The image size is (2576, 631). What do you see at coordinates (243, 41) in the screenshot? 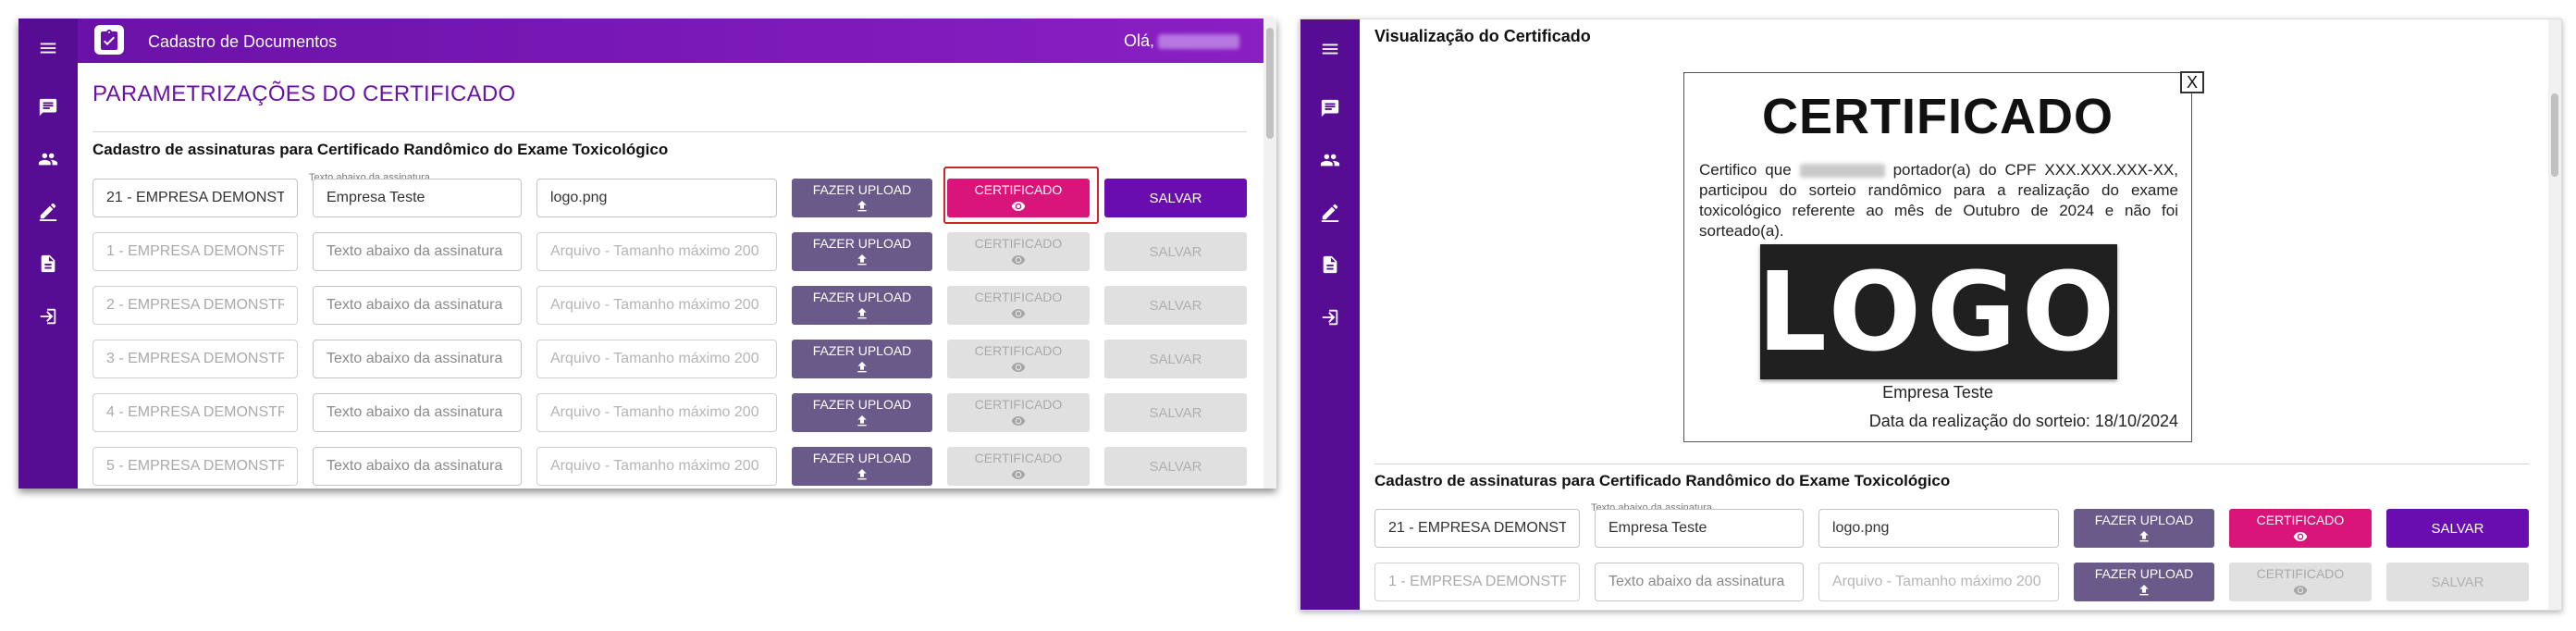
I see `app-title: Cadastro de Documentos` at bounding box center [243, 41].